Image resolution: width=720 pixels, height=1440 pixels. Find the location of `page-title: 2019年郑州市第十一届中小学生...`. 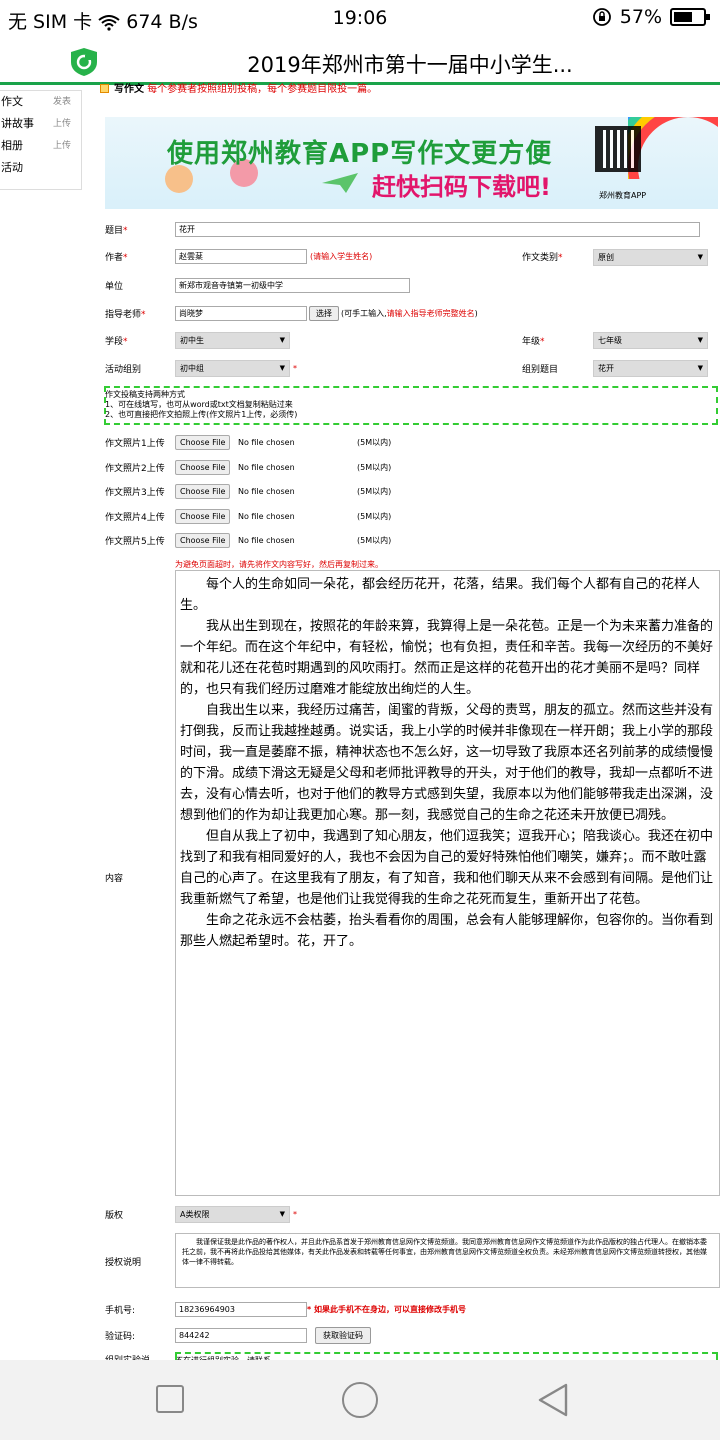

page-title: 2019年郑州市第十一届中小学生... is located at coordinates (410, 65).